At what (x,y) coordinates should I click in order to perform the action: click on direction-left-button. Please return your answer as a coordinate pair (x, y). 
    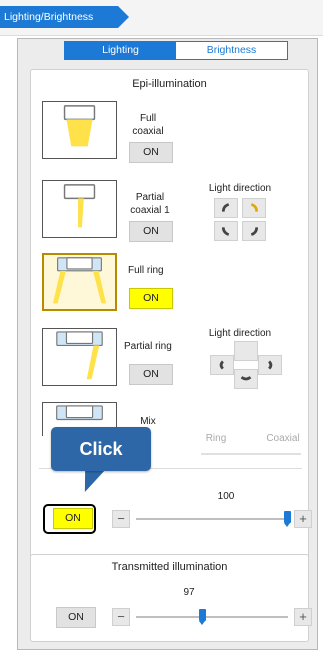
    Looking at the image, I should click on (222, 365).